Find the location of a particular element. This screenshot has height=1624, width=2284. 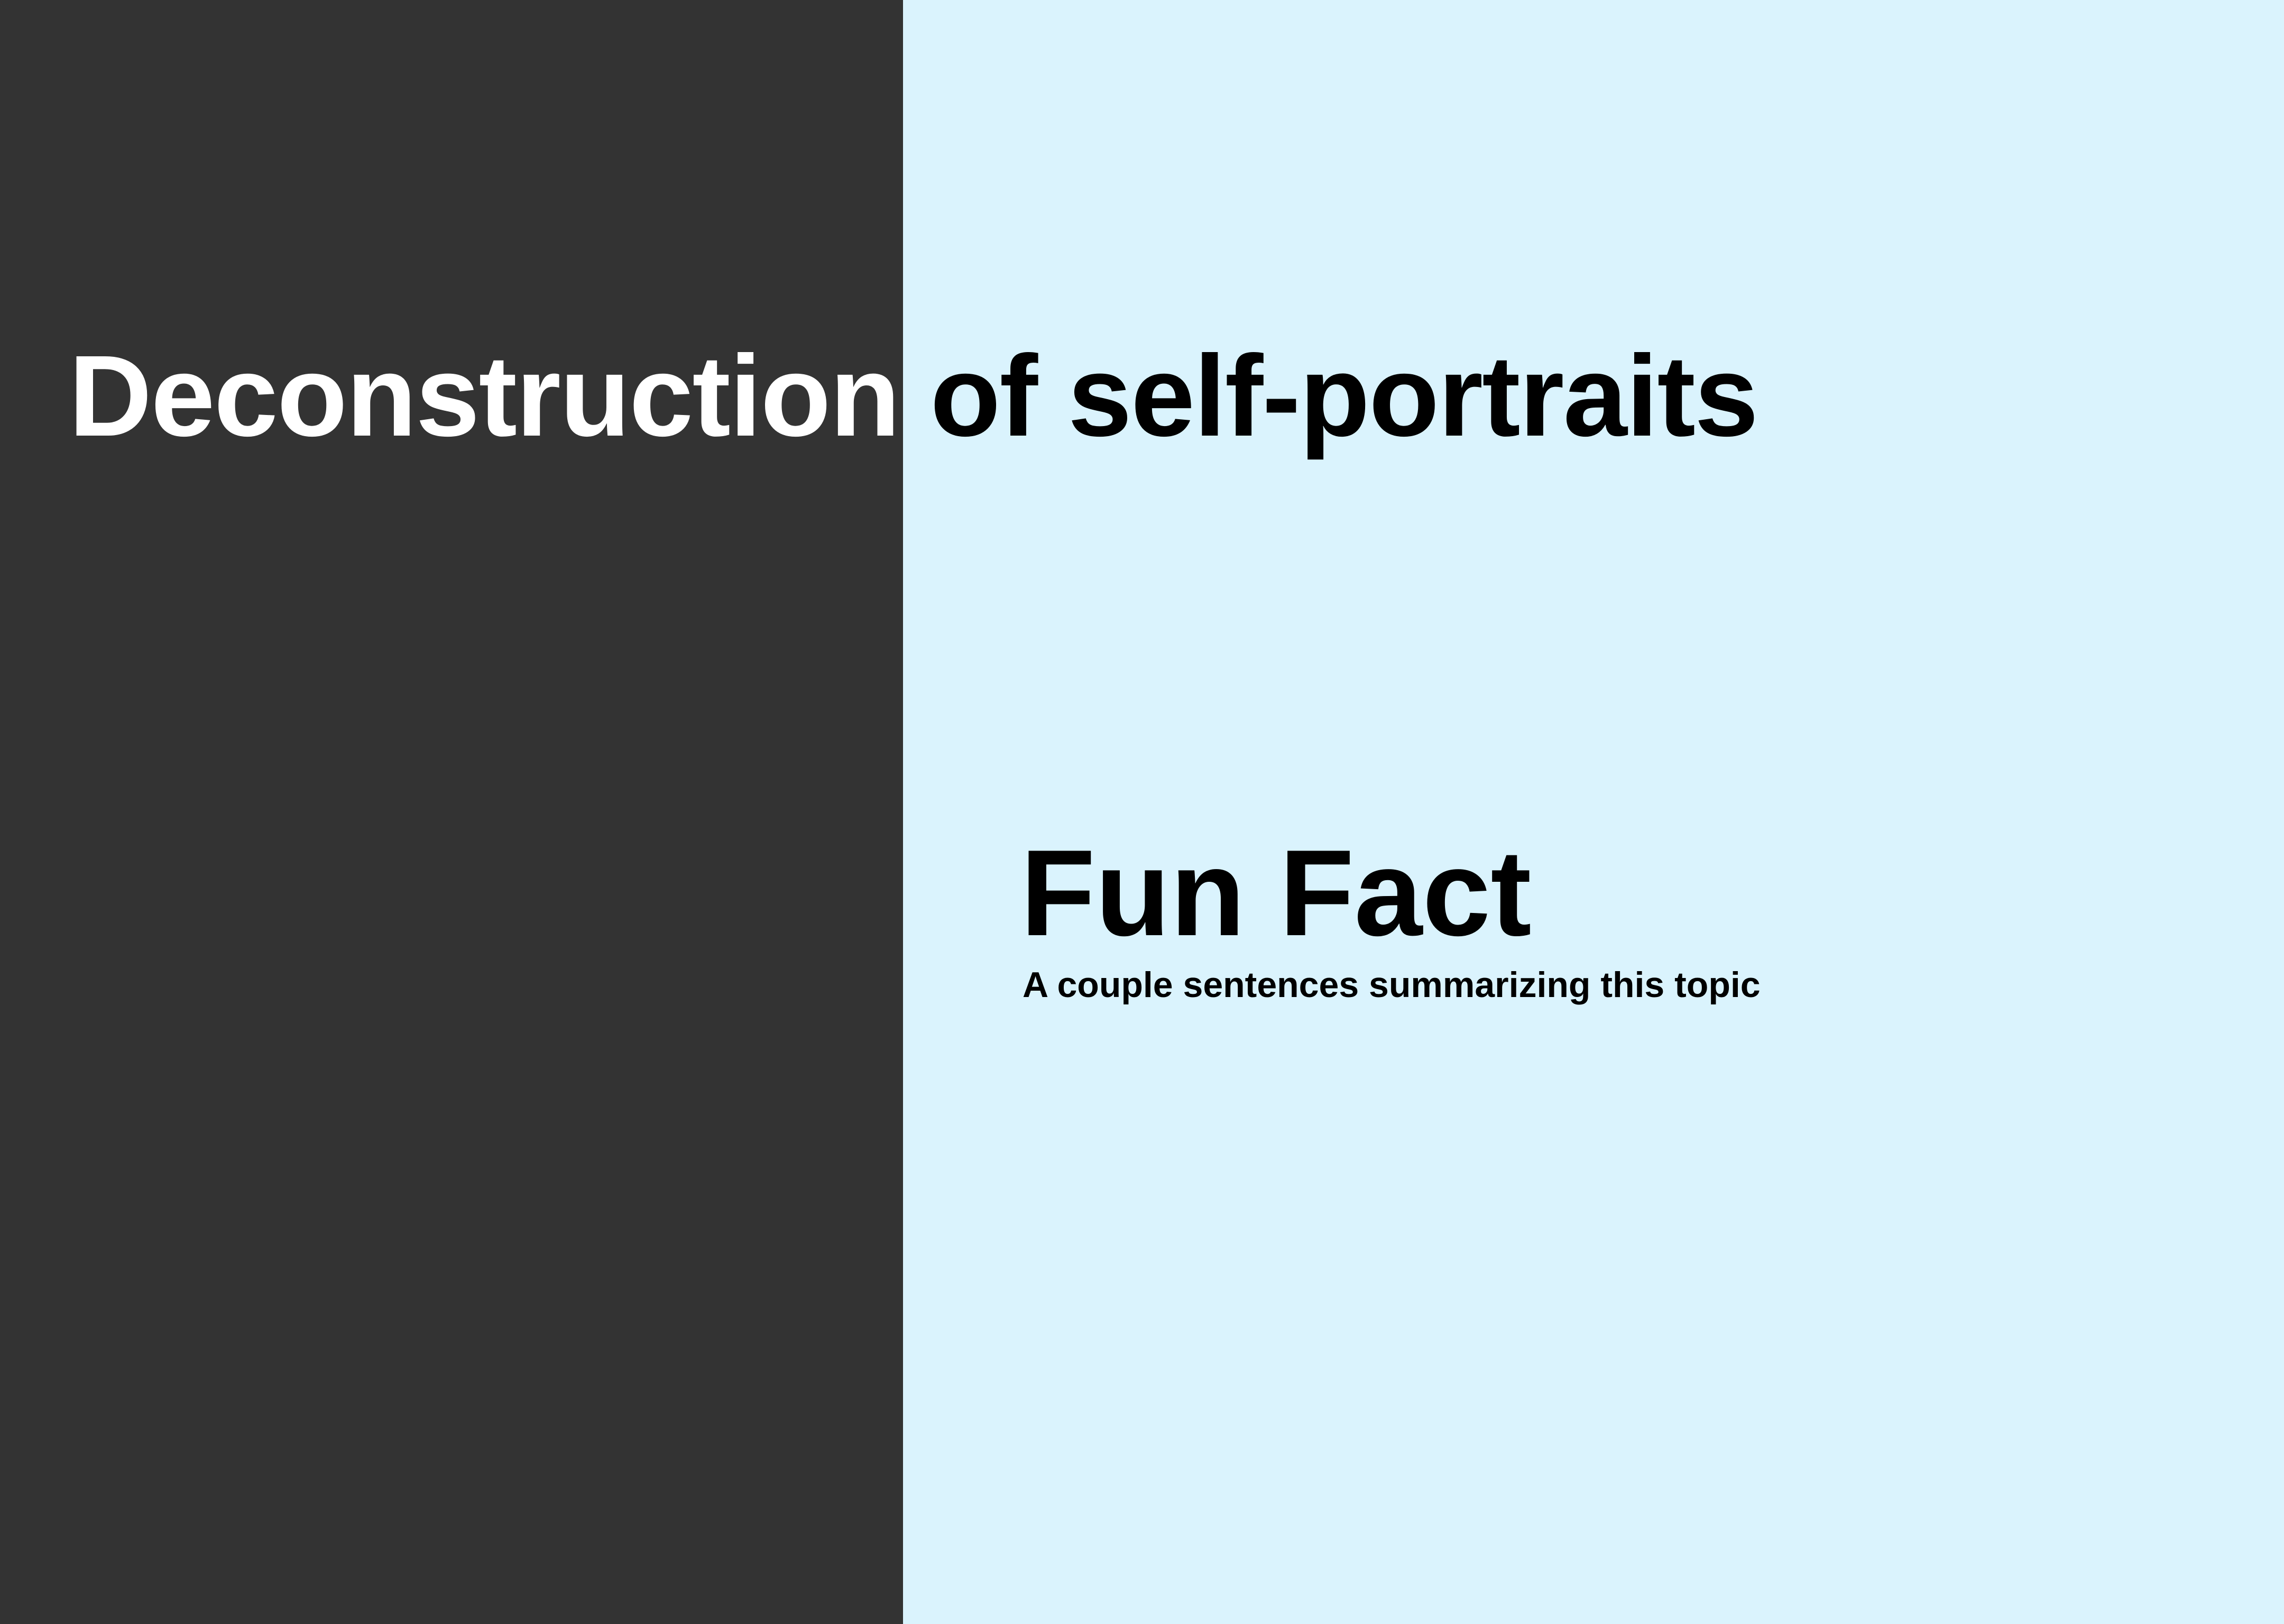

slide-title-dark-portion: Deconstruction of self-portraits is located at coordinates (451, 396).